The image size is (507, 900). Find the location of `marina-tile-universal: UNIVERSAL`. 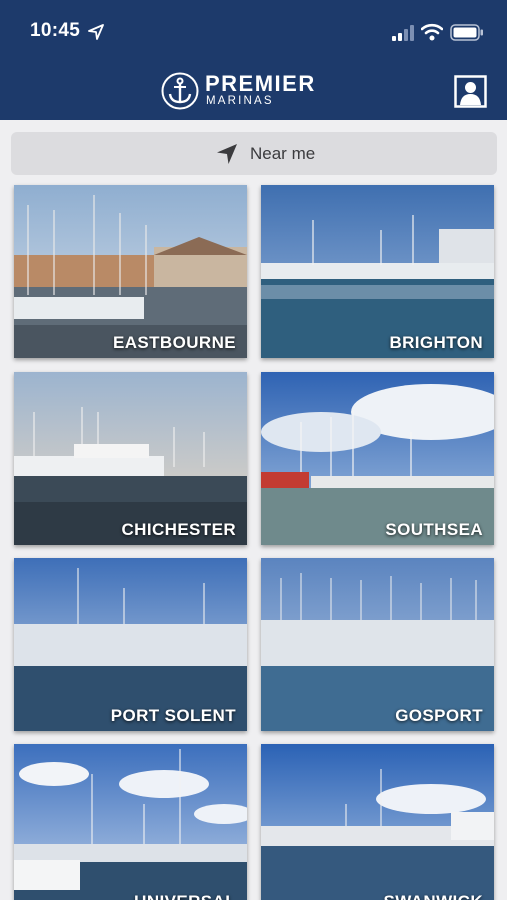

marina-tile-universal: UNIVERSAL is located at coordinates (130, 822).